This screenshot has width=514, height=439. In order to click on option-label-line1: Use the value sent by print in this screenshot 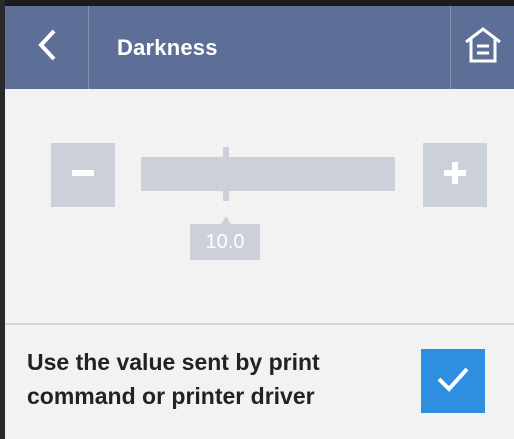, I will do `click(173, 362)`.